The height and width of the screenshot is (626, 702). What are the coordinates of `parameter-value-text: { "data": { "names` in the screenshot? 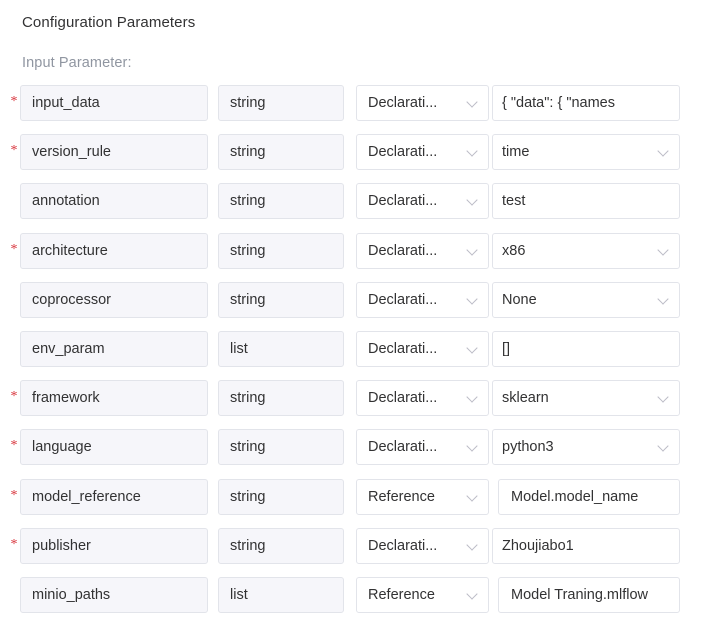 It's located at (558, 103).